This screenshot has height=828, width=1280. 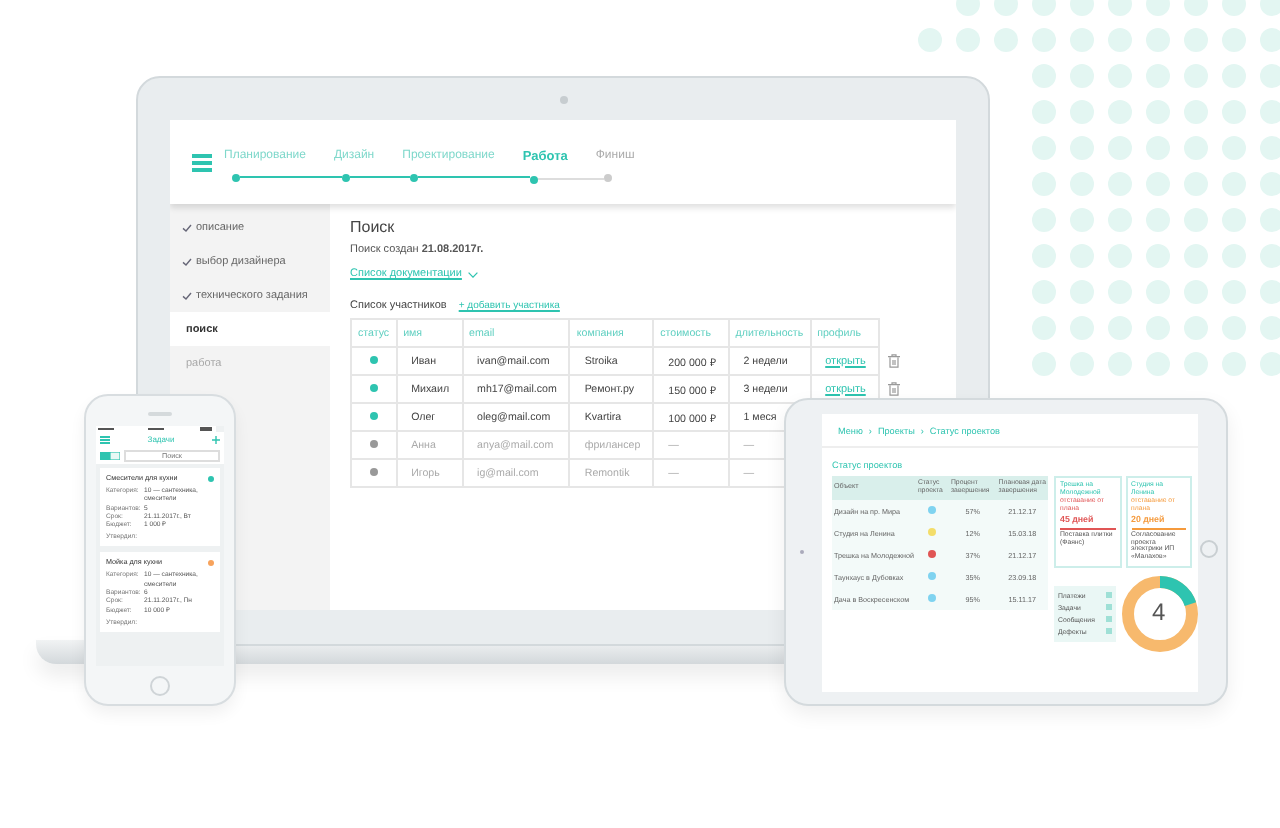 I want to click on chevron-down-icon, so click(x=472, y=274).